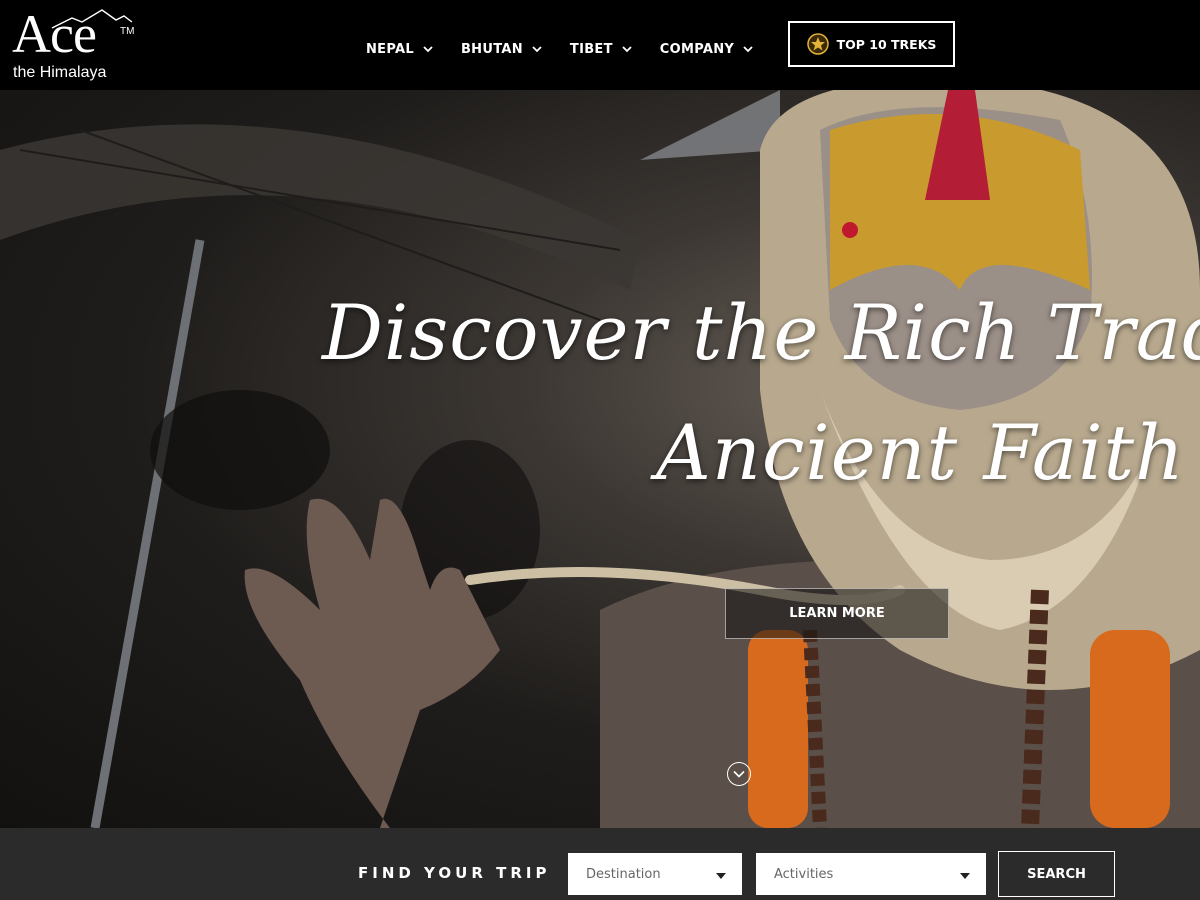 The height and width of the screenshot is (900, 1200). Describe the element at coordinates (921, 452) in the screenshot. I see `hero-headline-line2: Ancient Faith` at that location.